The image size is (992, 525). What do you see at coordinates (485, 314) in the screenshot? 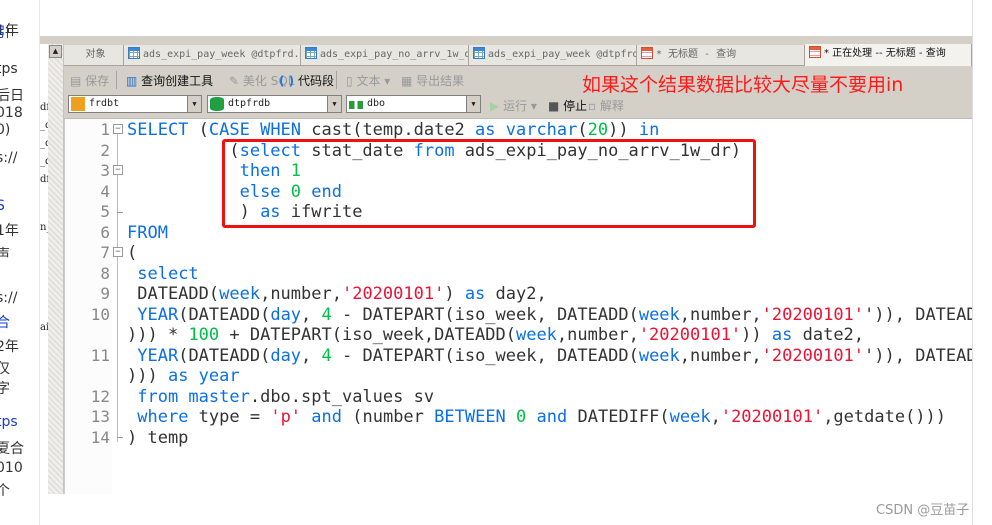
I see `code-token: - DATEPART(iso_week, DATEADD(` at bounding box center [485, 314].